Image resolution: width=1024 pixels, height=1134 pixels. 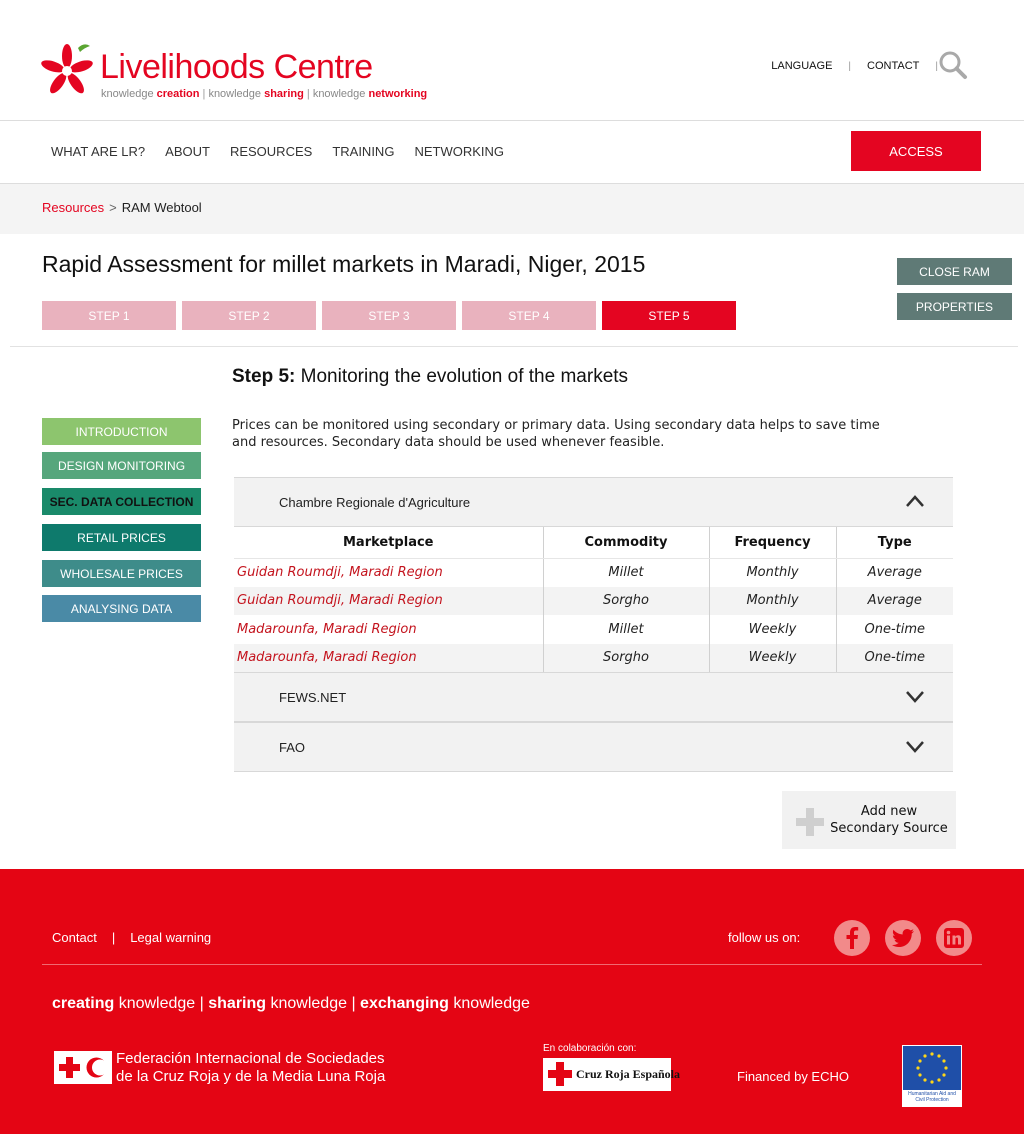 I want to click on step-tabs: STEP 1 STEP 2 STEP 3 STEP 4 STEP 5, so click(x=389, y=315).